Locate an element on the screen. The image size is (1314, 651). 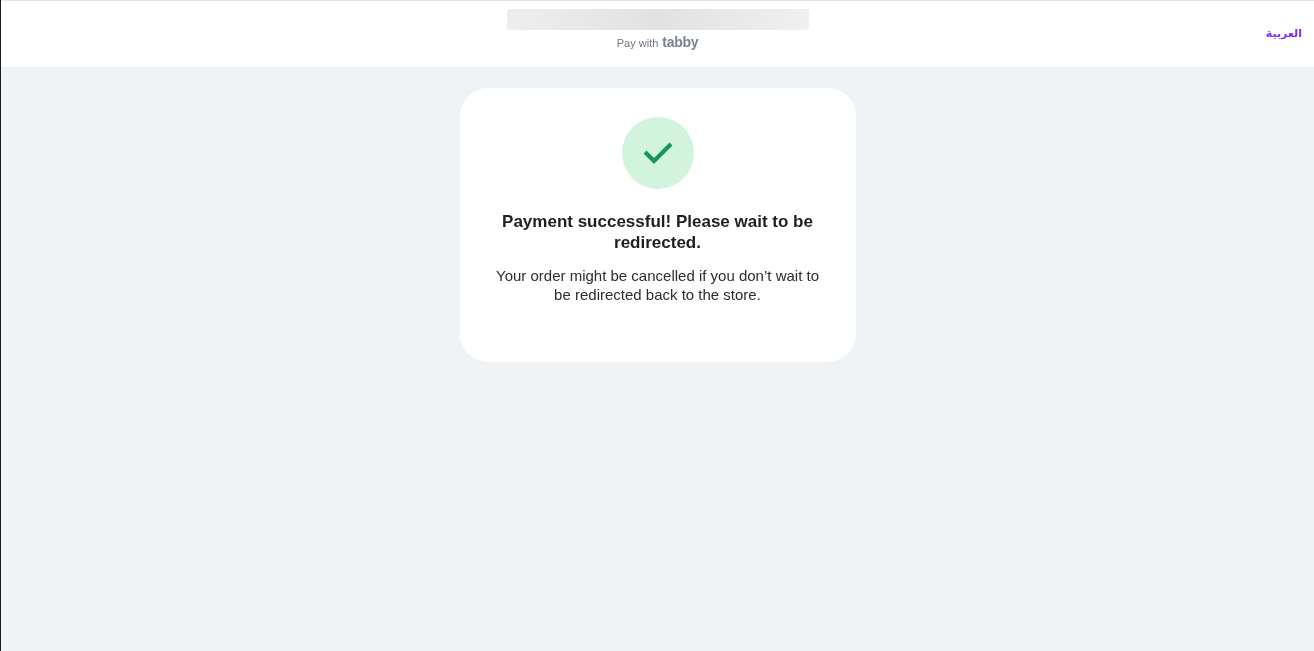
status-title: Payment successful! Please wait to be redirected. is located at coordinates (657, 232).